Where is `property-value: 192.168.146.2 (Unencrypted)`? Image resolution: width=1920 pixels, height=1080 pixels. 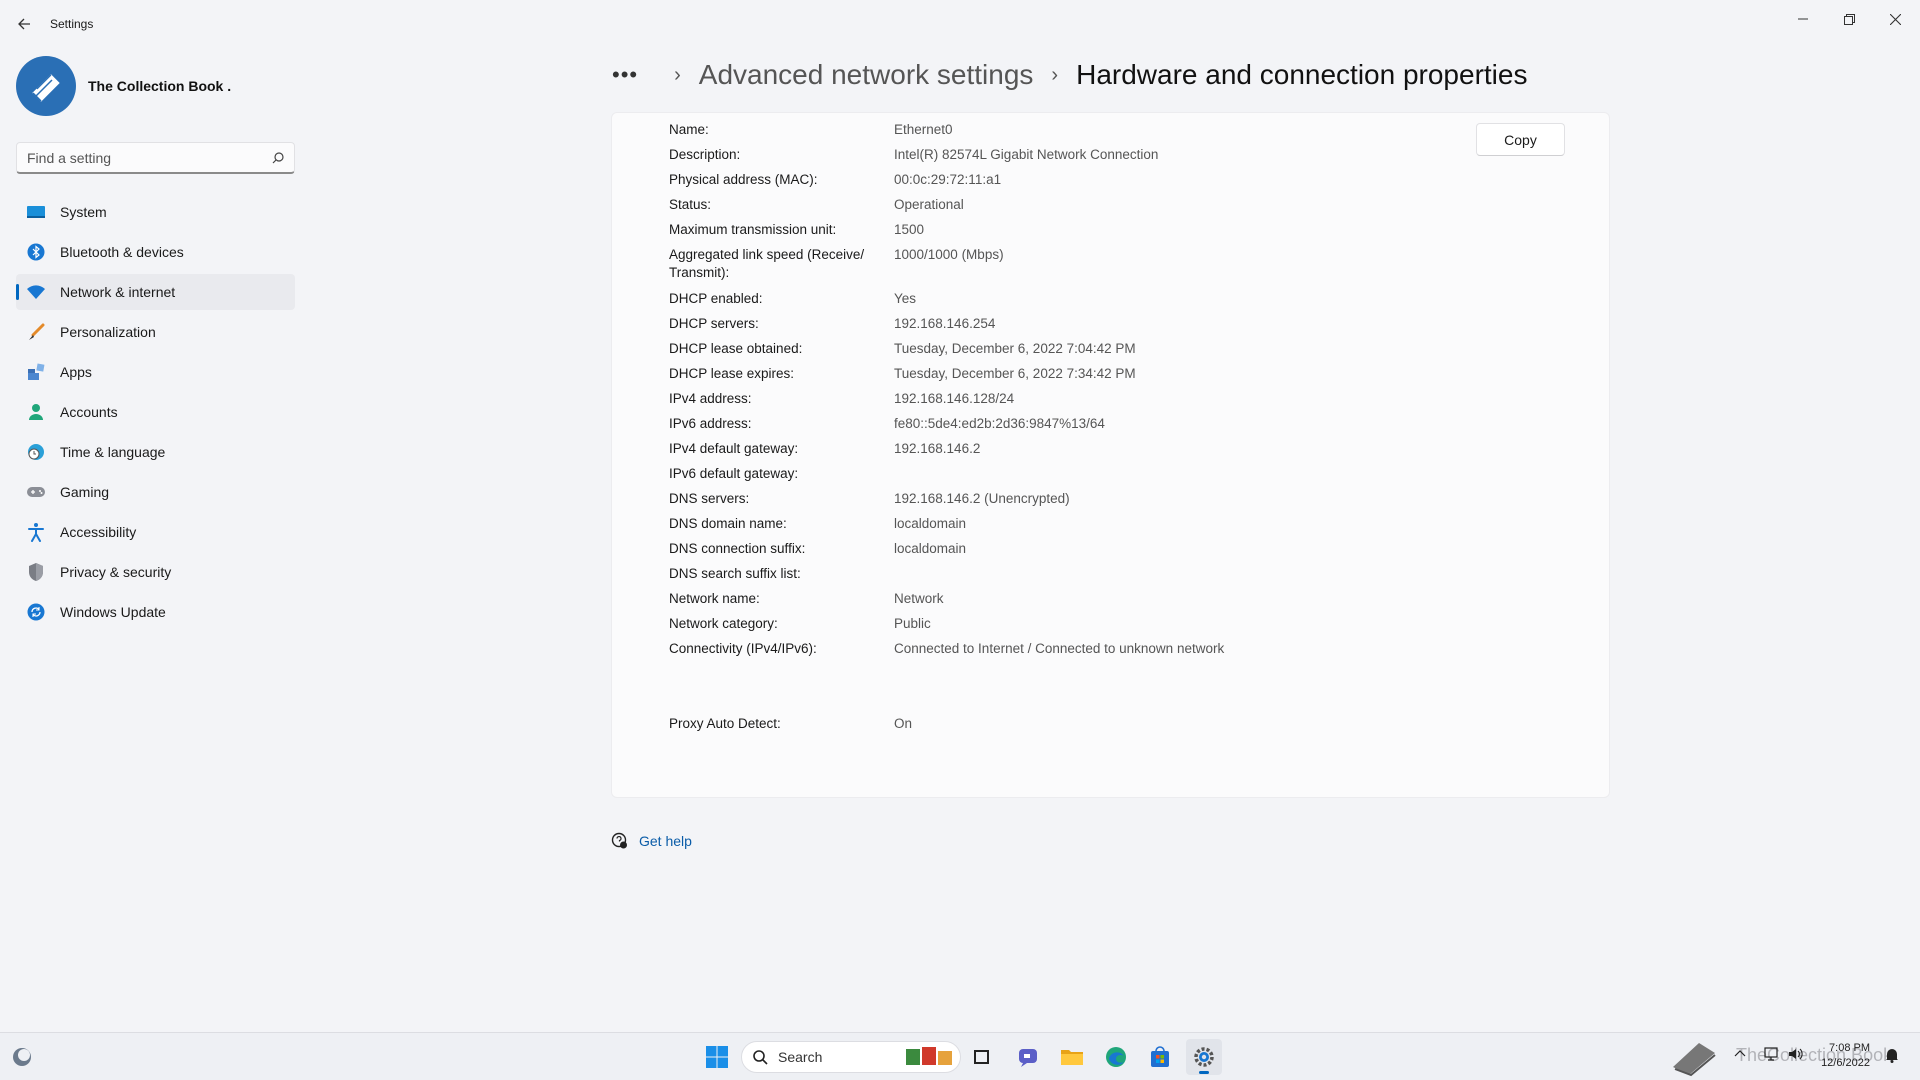
property-value: 192.168.146.2 (Unencrypted) is located at coordinates (982, 498).